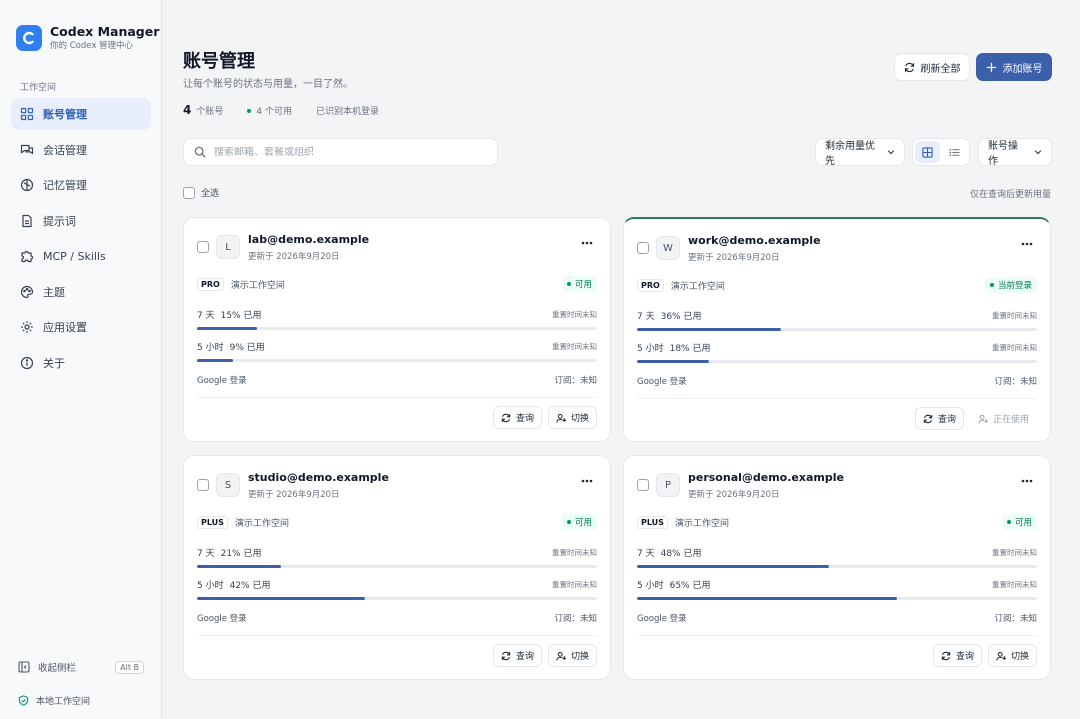  I want to click on account-count: 4, so click(187, 110).